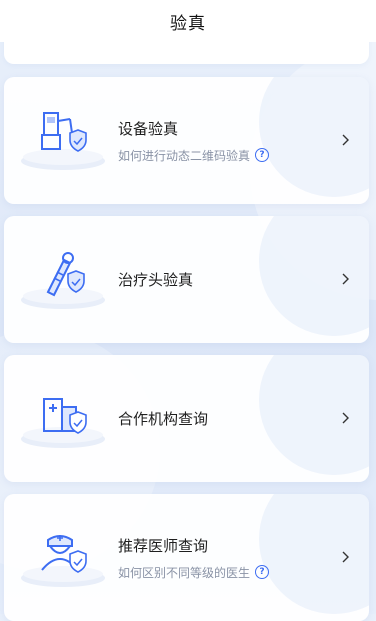 The height and width of the screenshot is (621, 376). I want to click on card-title: 设备验真, so click(148, 128).